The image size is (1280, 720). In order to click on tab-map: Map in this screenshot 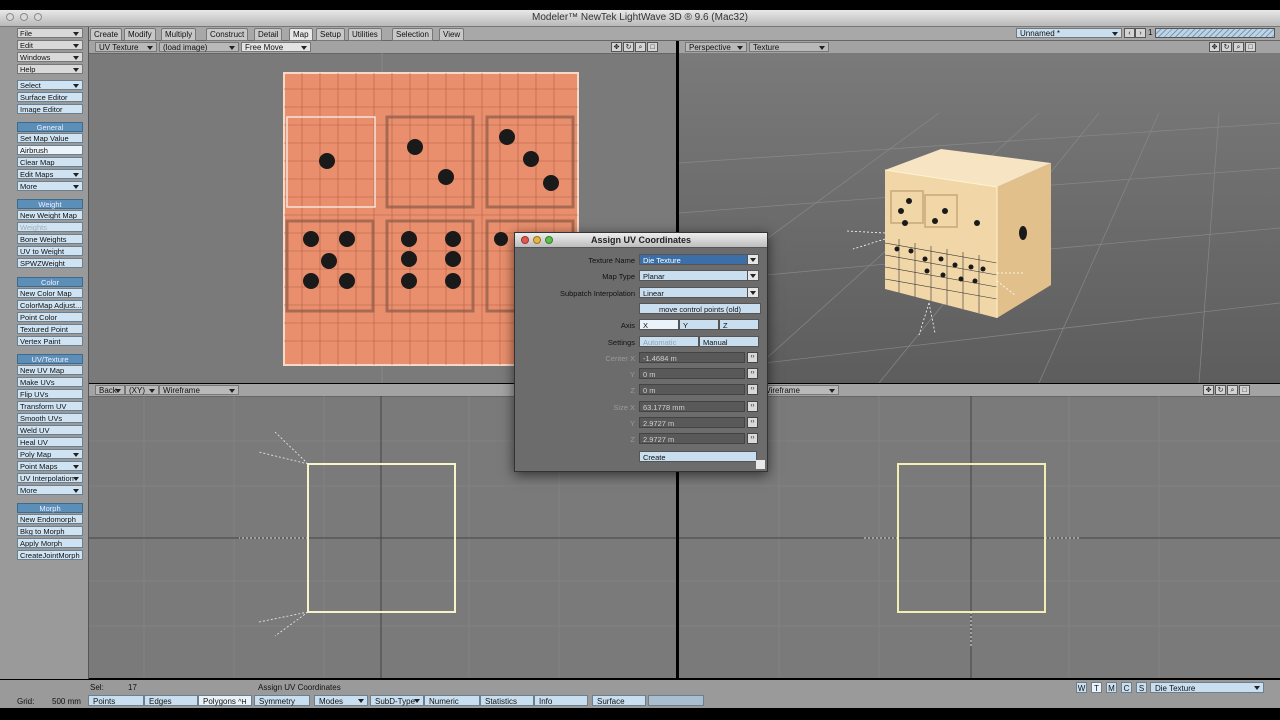, I will do `click(301, 34)`.